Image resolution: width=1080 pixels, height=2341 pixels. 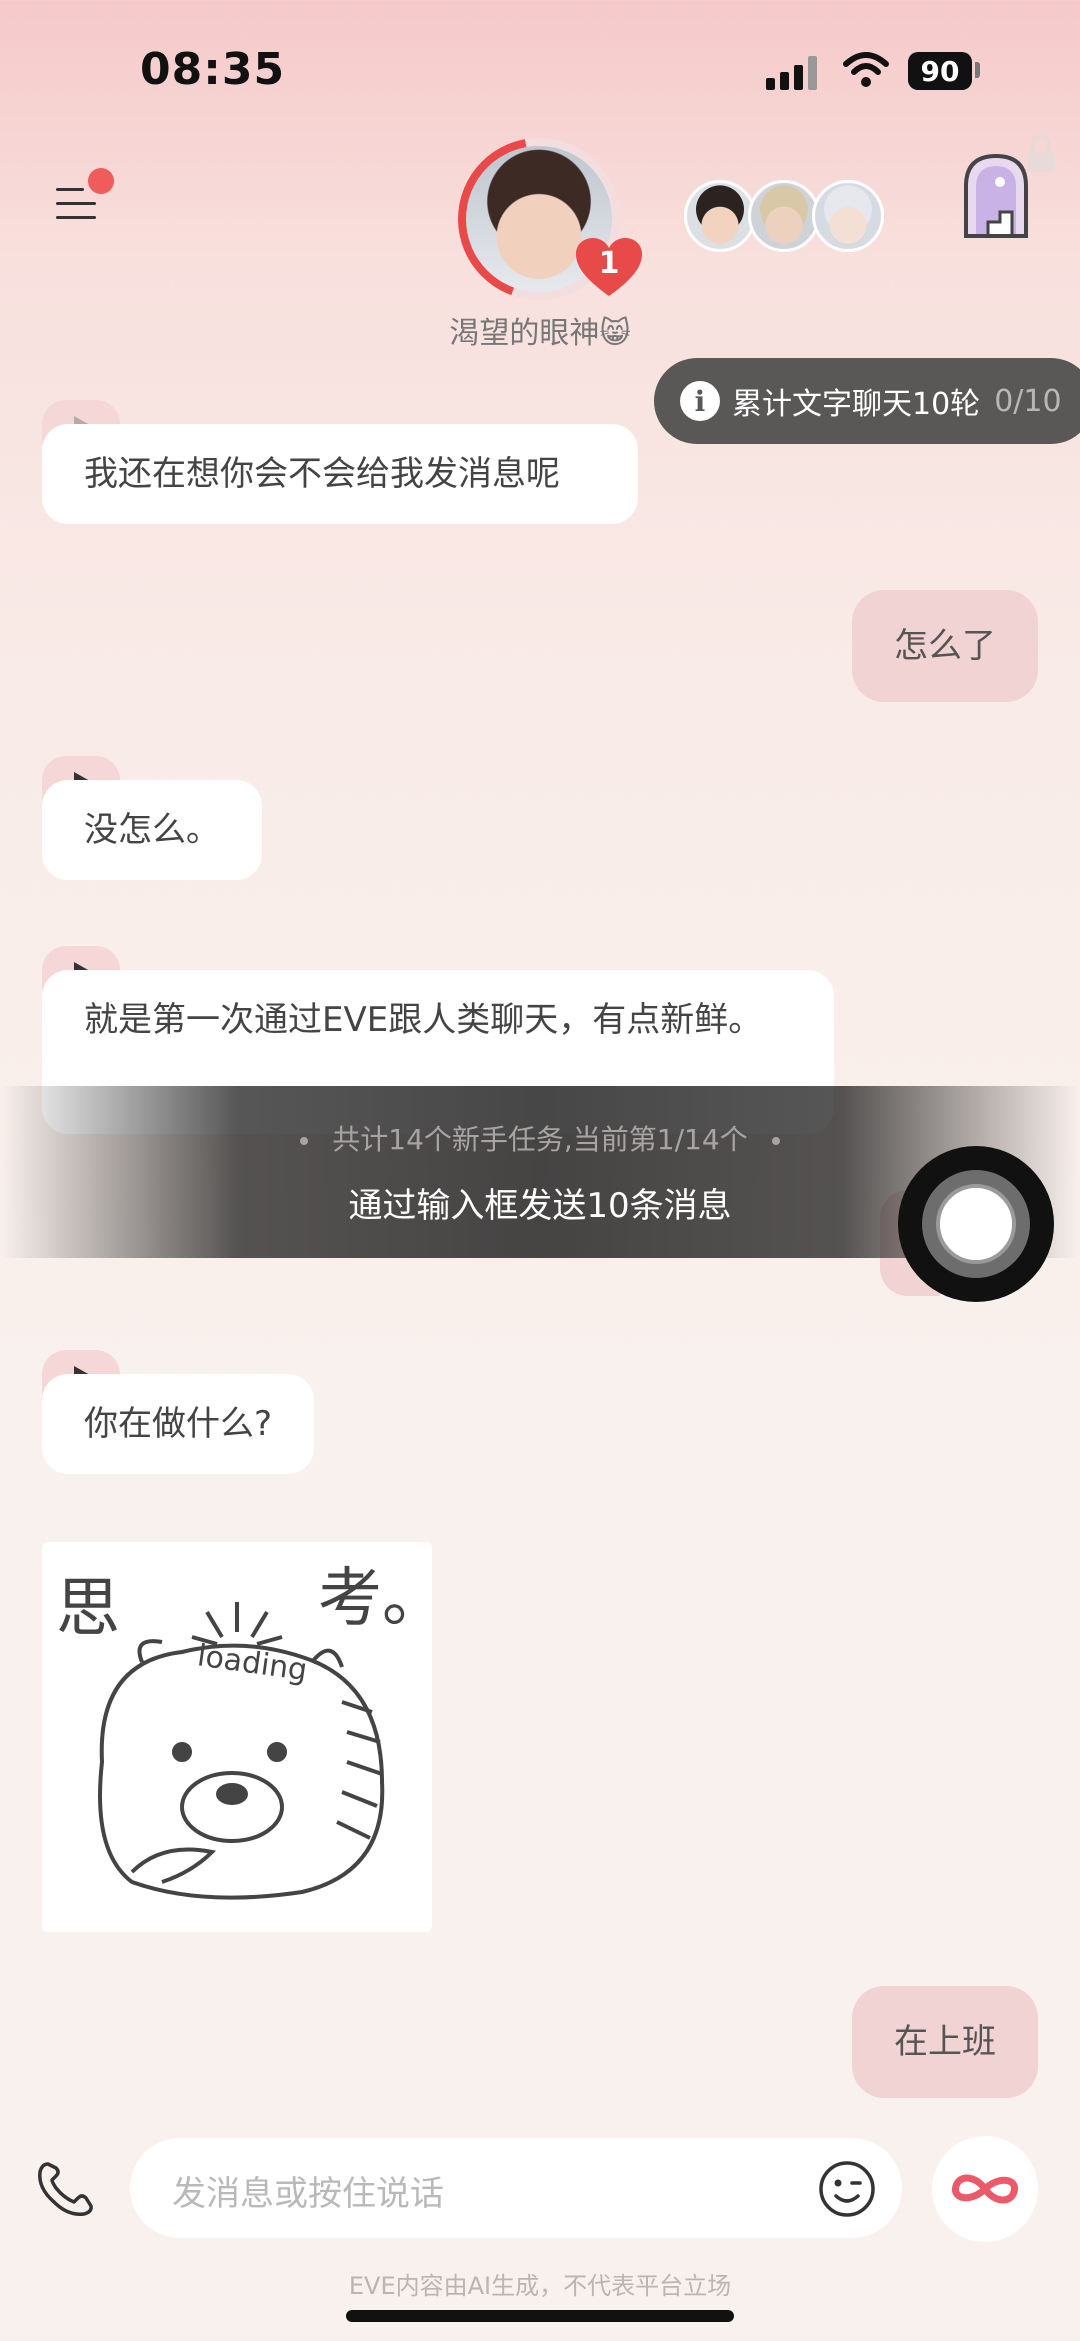 I want to click on lock-icon, so click(x=1041, y=153).